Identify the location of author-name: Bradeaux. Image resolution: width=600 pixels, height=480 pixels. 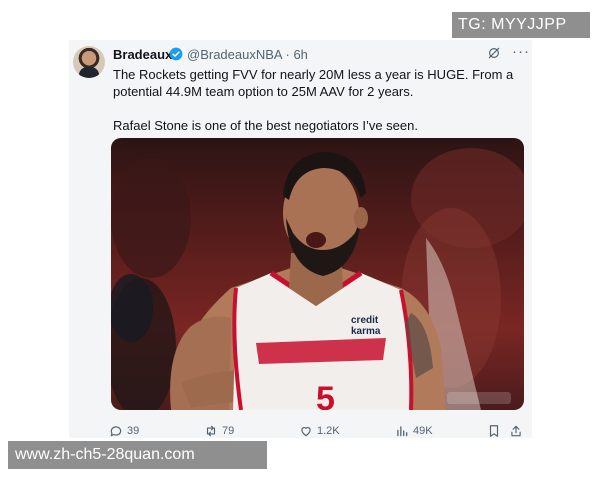
(142, 54).